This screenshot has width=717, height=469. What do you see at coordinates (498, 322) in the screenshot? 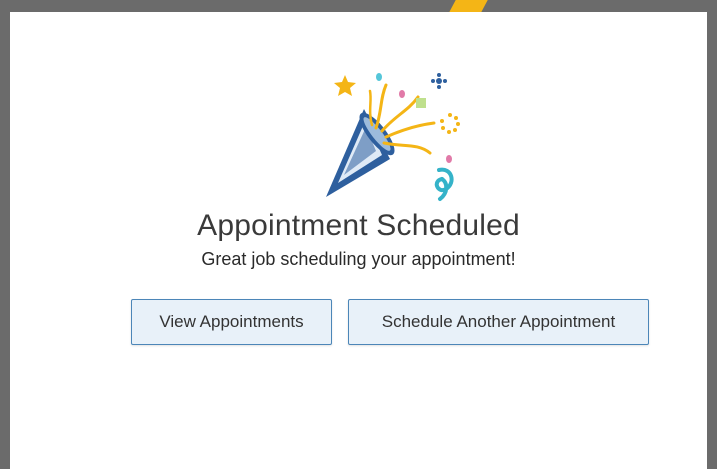
I see `schedule-another-appointment-button: Schedule Another Appointment` at bounding box center [498, 322].